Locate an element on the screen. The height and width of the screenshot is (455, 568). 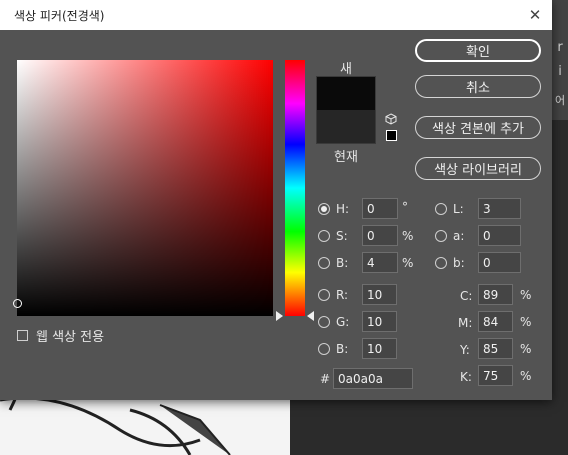
lab-b-input: 0 is located at coordinates (499, 262).